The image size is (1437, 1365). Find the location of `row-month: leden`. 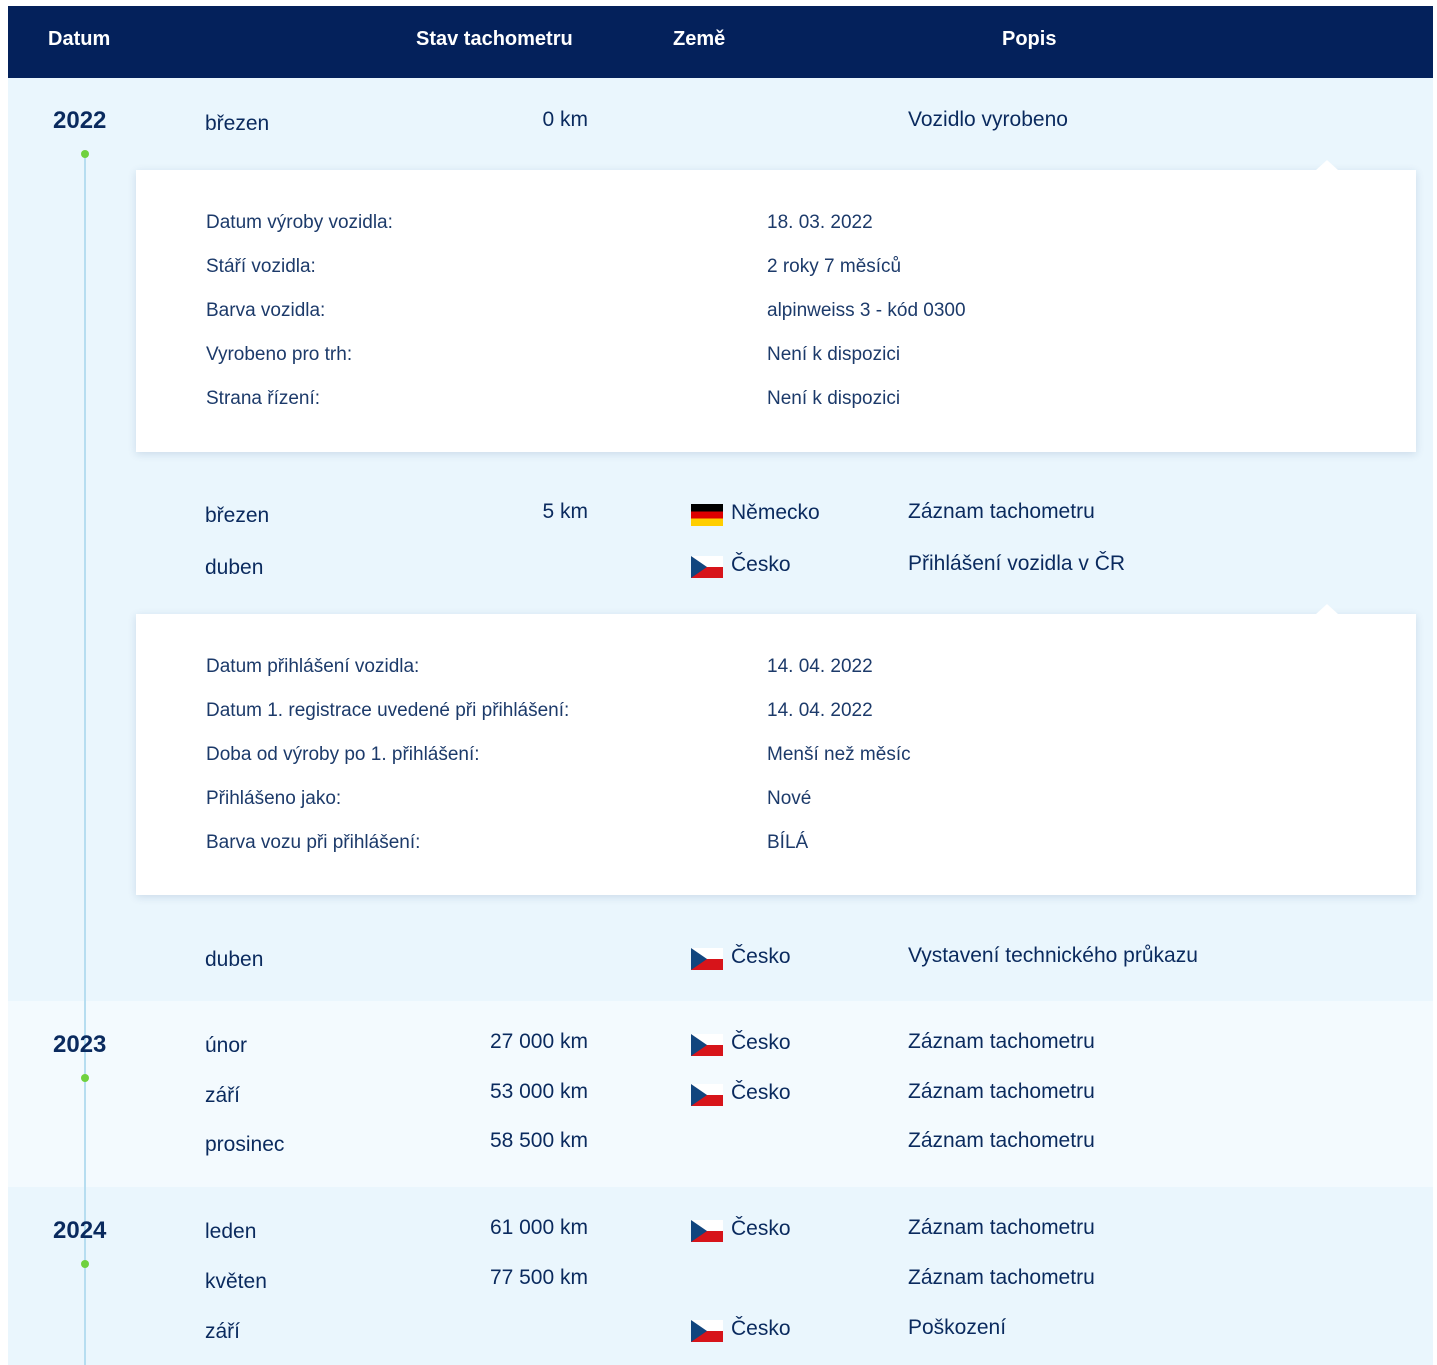

row-month: leden is located at coordinates (231, 1231).